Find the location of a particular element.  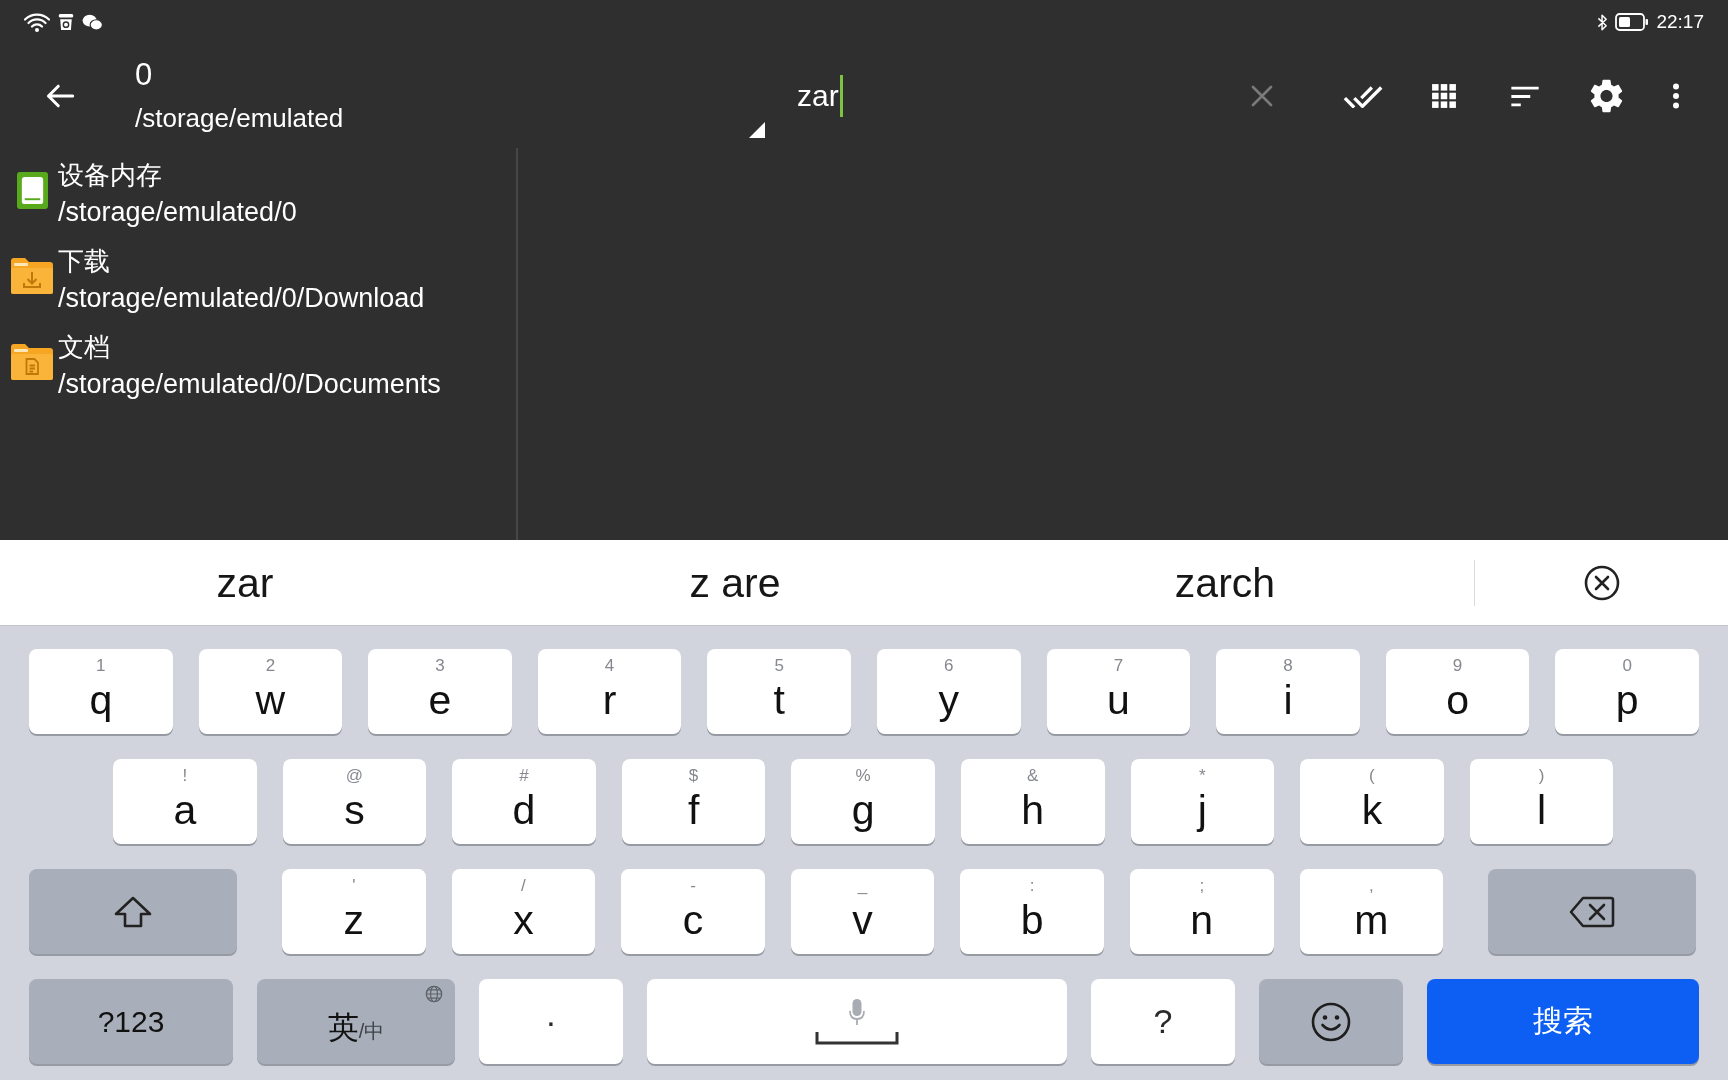

letter-key: & h is located at coordinates (1032, 801).